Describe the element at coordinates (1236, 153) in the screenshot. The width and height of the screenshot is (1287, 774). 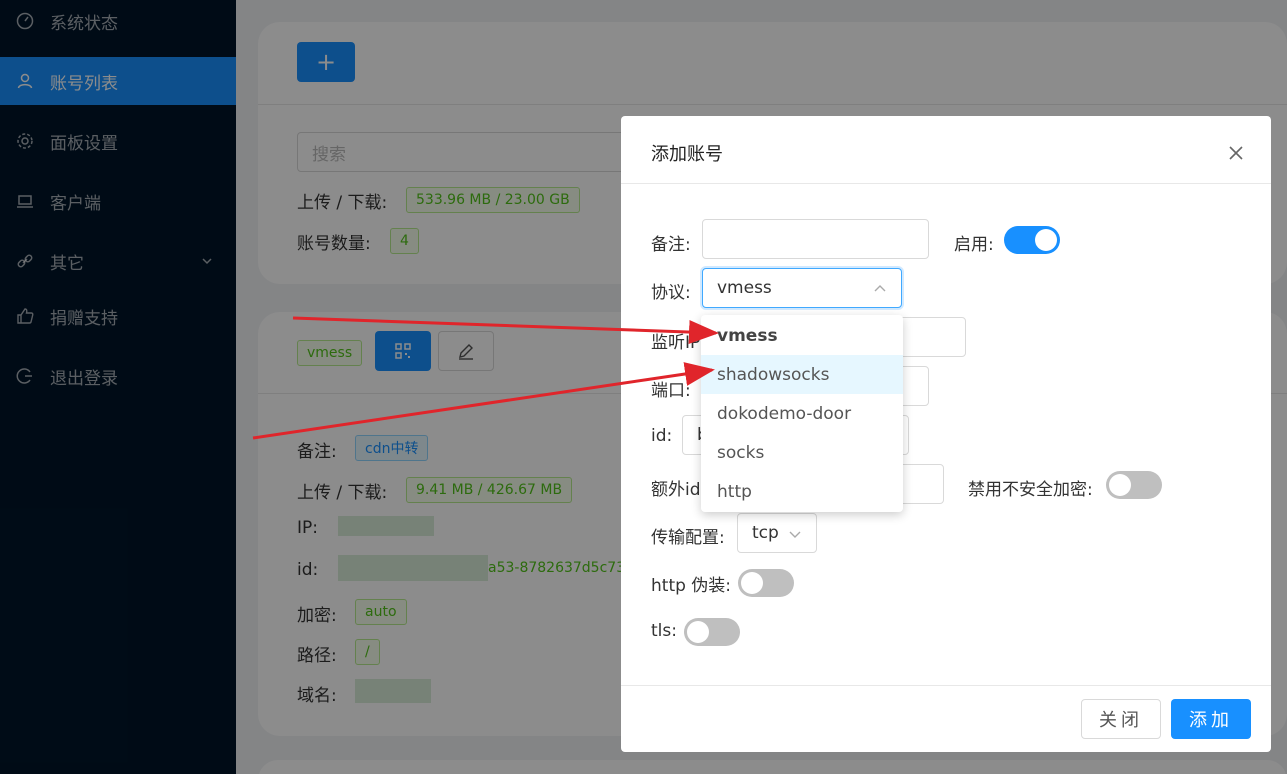
I see `close-icon` at that location.